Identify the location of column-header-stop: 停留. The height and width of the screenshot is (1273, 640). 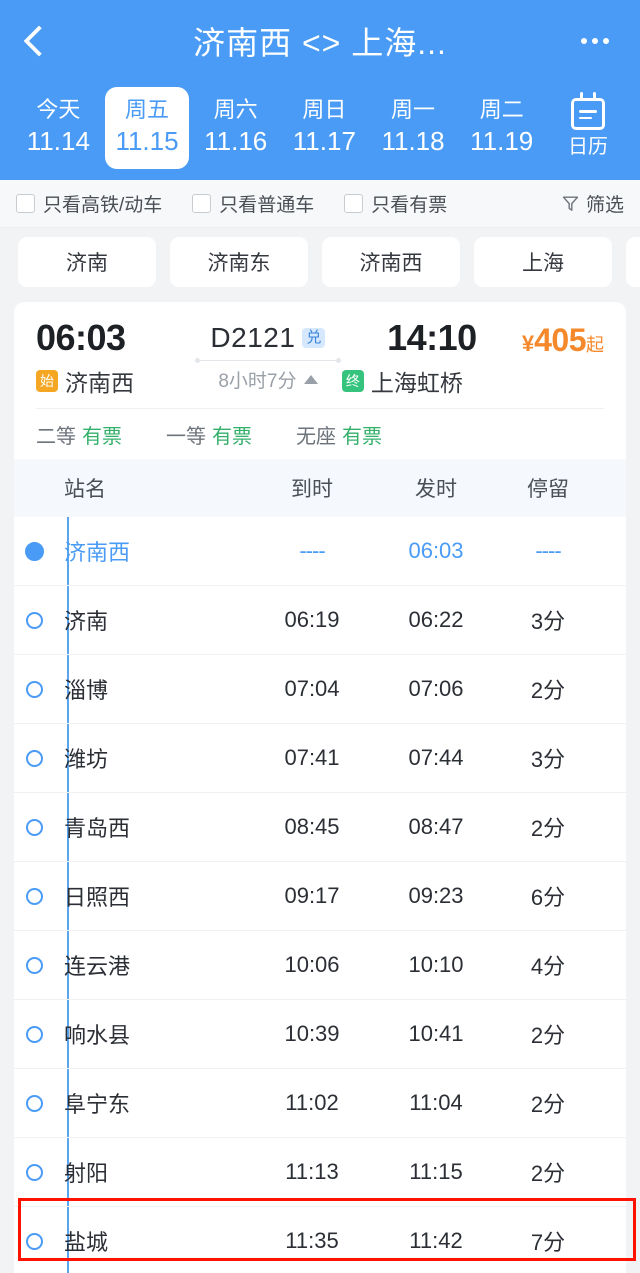
(548, 489).